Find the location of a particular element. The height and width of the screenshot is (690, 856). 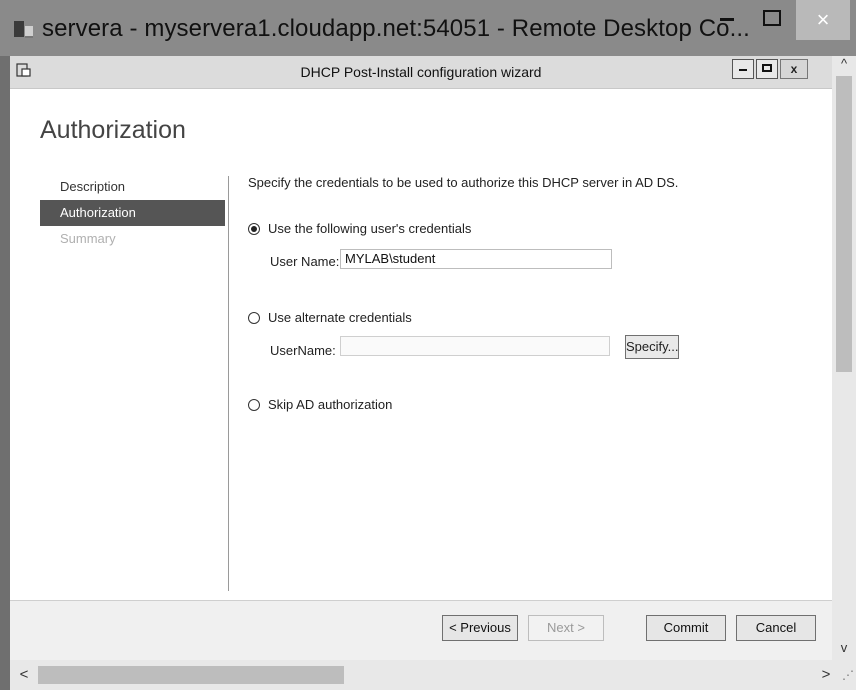

nav-item-authorization: Authorization is located at coordinates (132, 213).